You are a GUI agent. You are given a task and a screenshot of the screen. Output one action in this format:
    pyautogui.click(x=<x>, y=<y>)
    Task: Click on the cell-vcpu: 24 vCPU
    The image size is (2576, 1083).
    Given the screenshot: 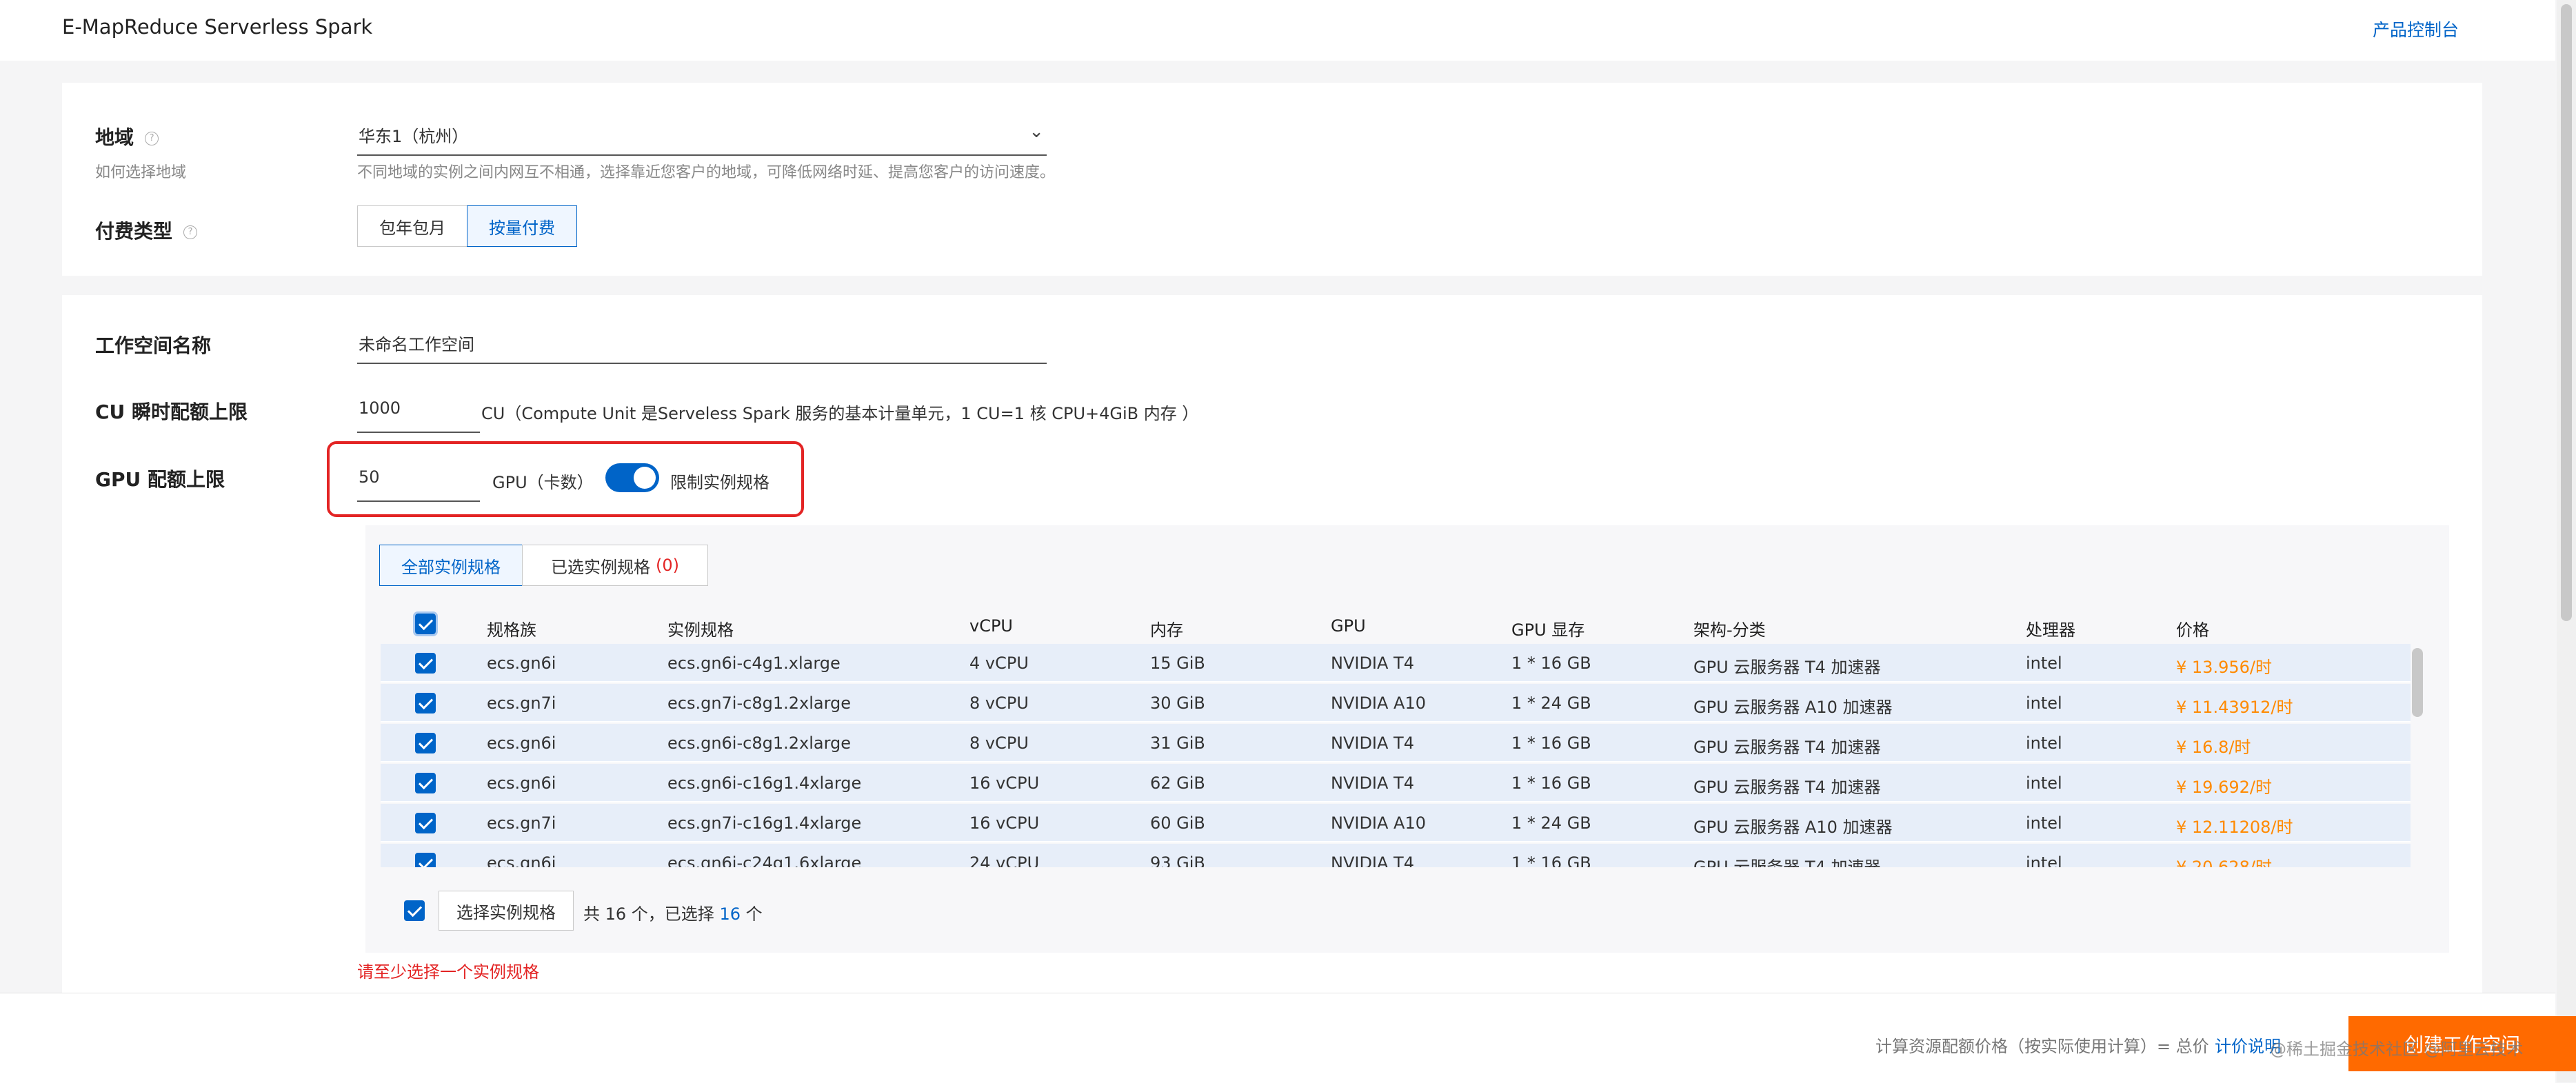 What is the action you would take?
    pyautogui.click(x=1004, y=860)
    